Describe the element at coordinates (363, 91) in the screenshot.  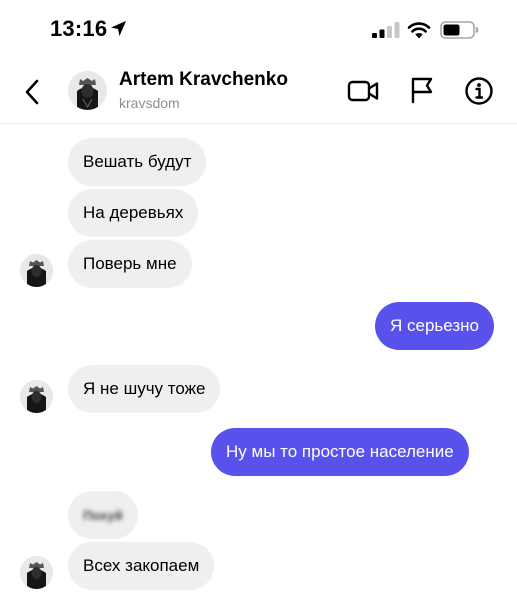
I see `video-call-icon` at that location.